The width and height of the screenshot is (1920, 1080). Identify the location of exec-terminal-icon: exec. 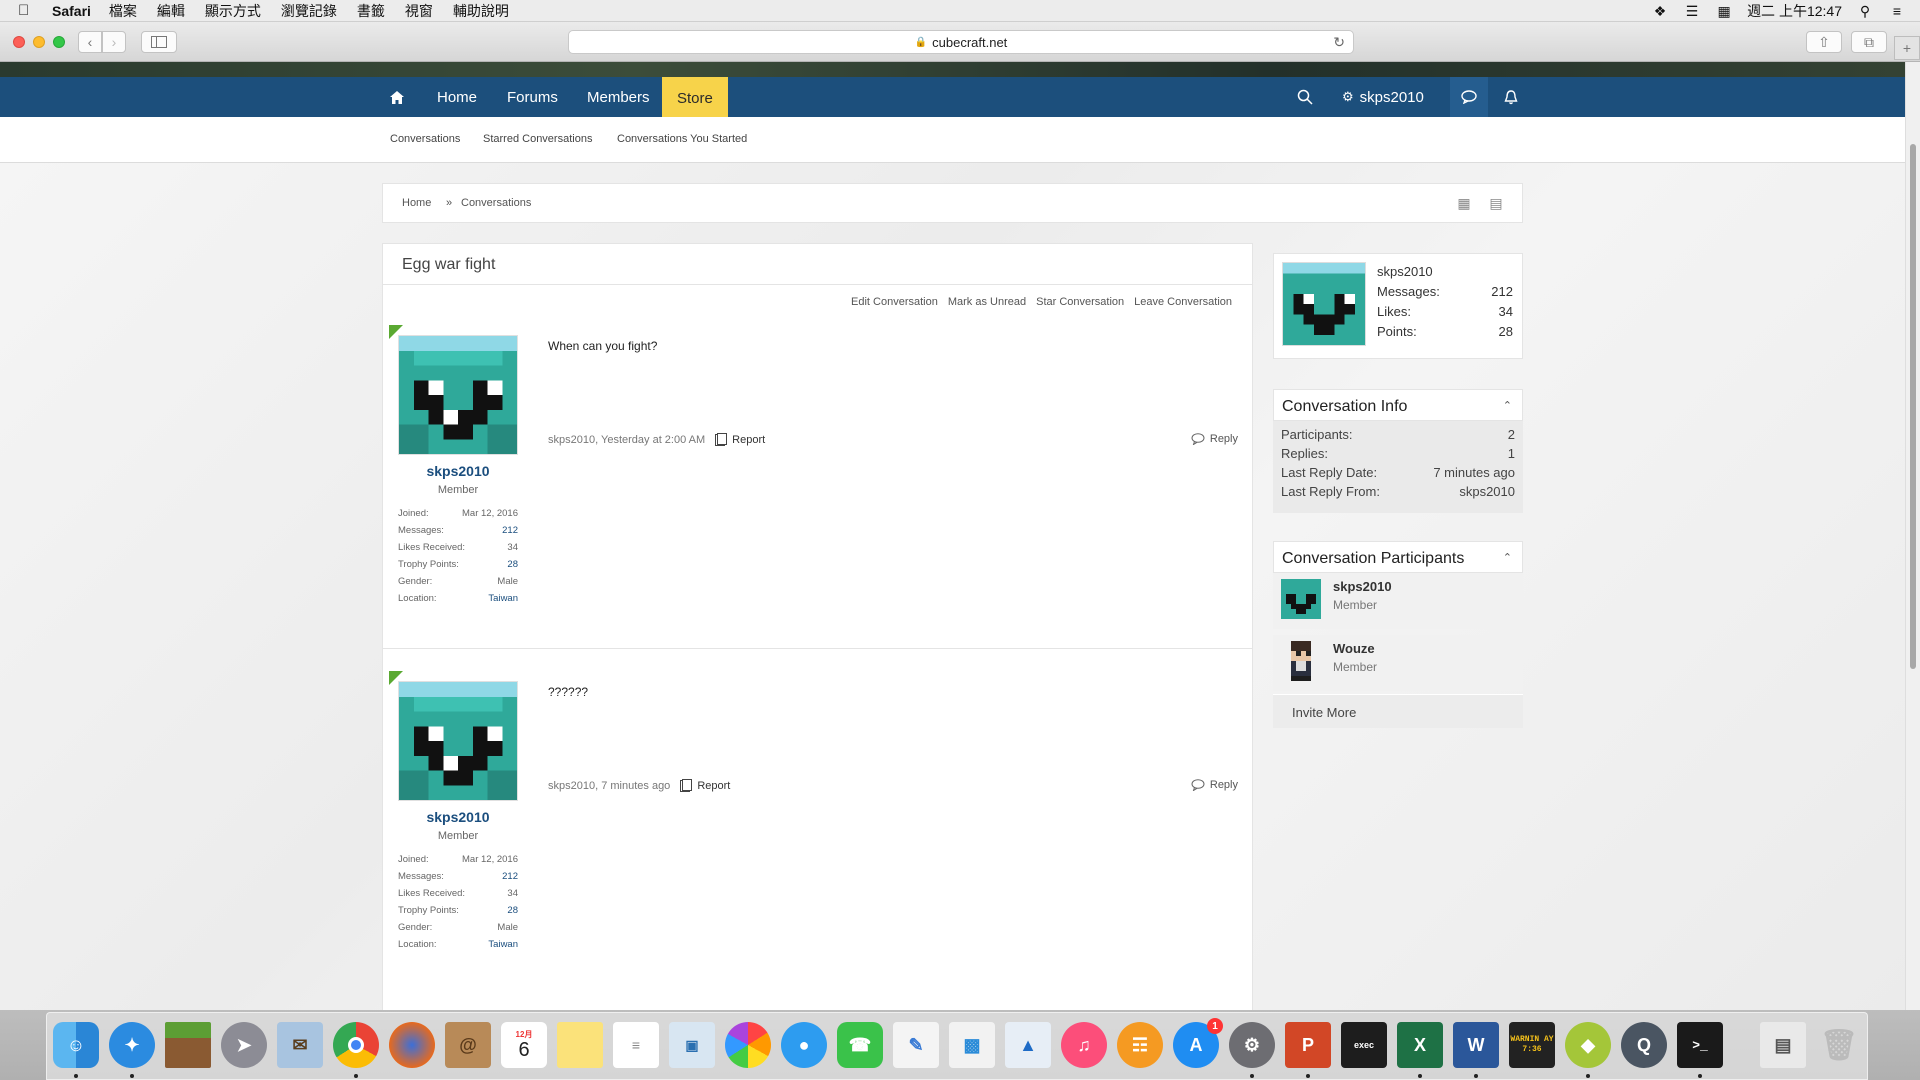
(1364, 1045).